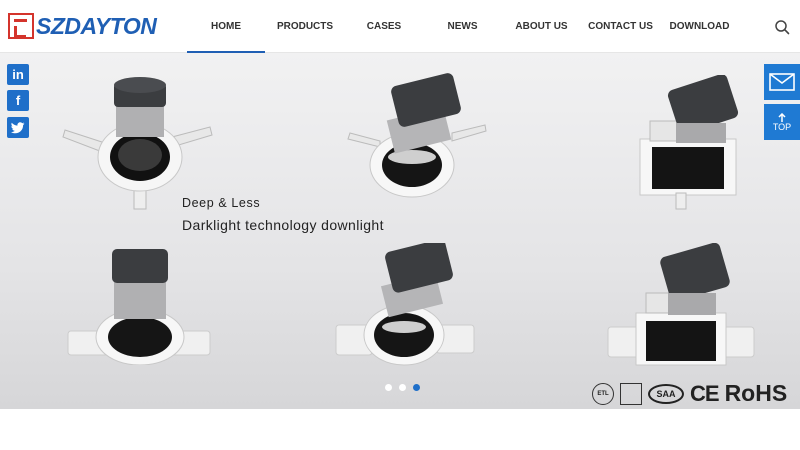  I want to click on email-button, so click(782, 82).